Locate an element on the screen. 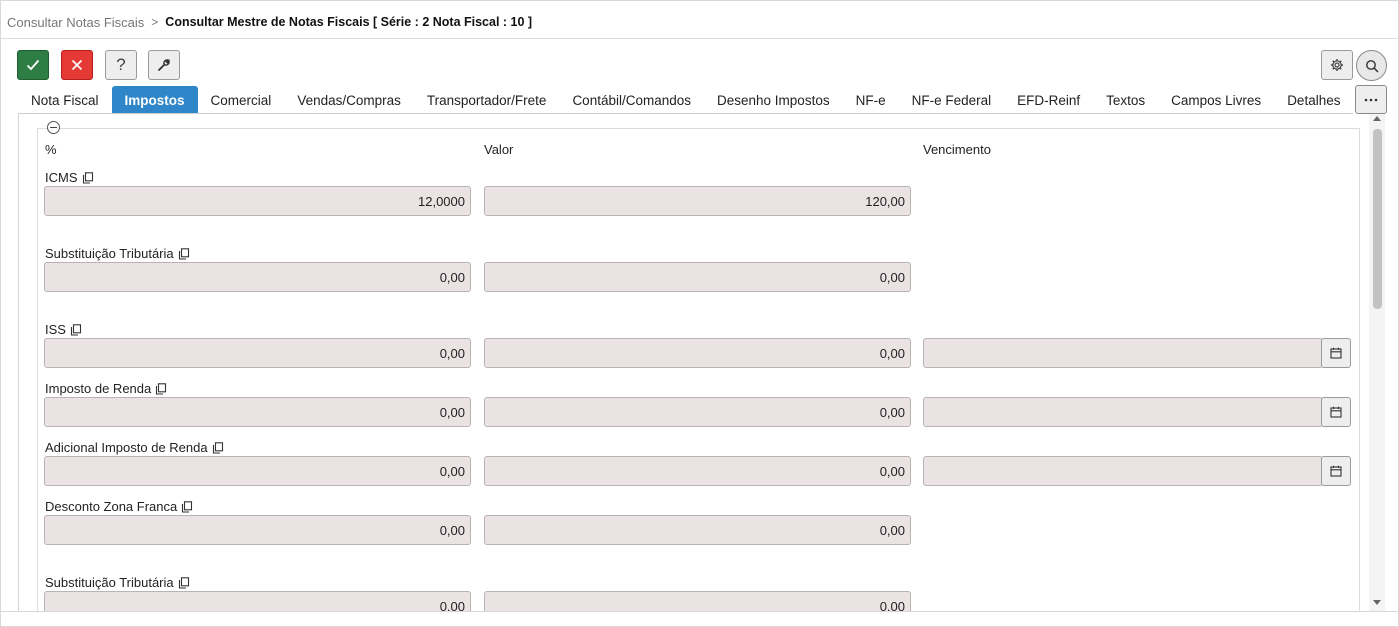 This screenshot has height=627, width=1399. gear-icon is located at coordinates (1337, 65).